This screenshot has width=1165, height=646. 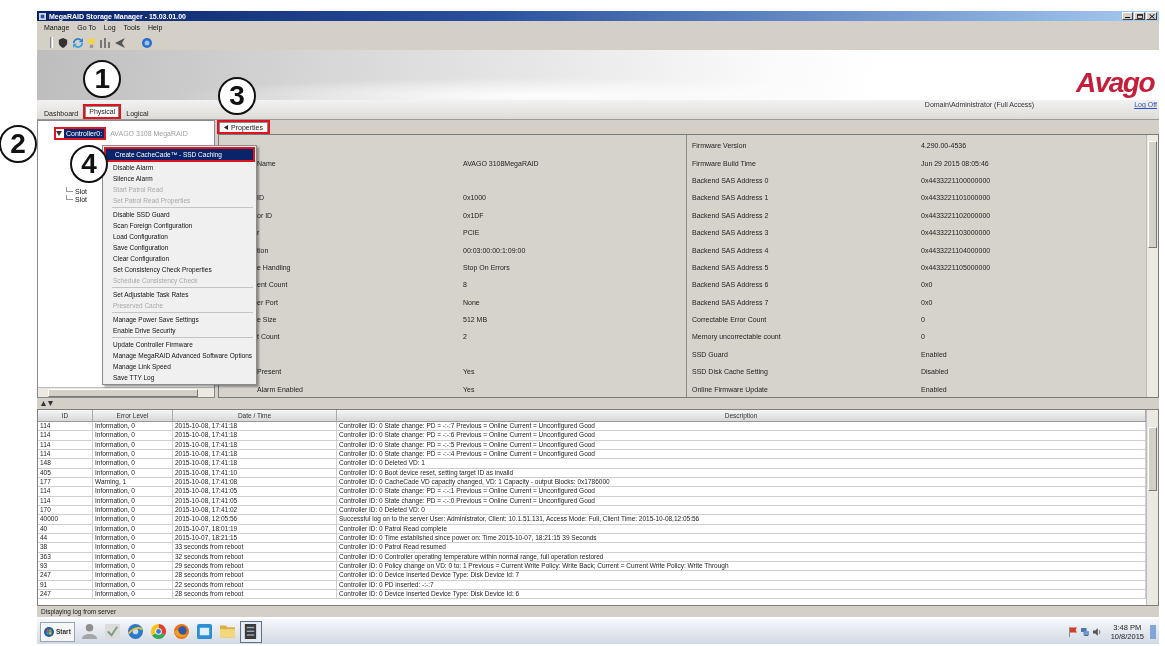 What do you see at coordinates (105, 42) in the screenshot?
I see `bars-icon` at bounding box center [105, 42].